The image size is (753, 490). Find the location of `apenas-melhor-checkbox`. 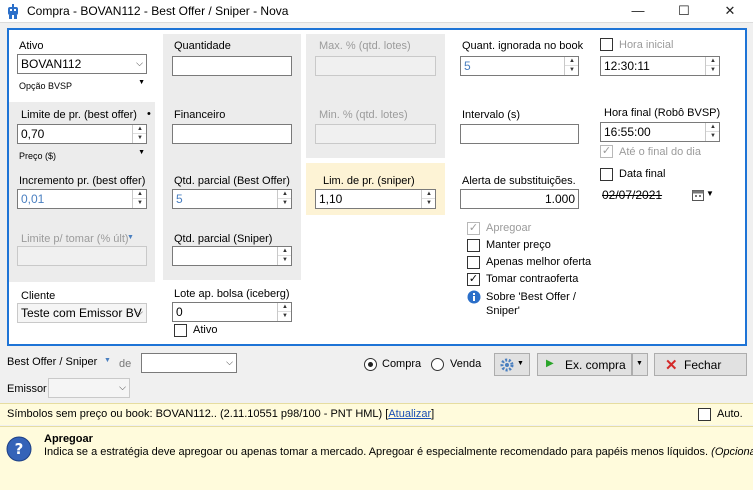

apenas-melhor-checkbox is located at coordinates (473, 262).